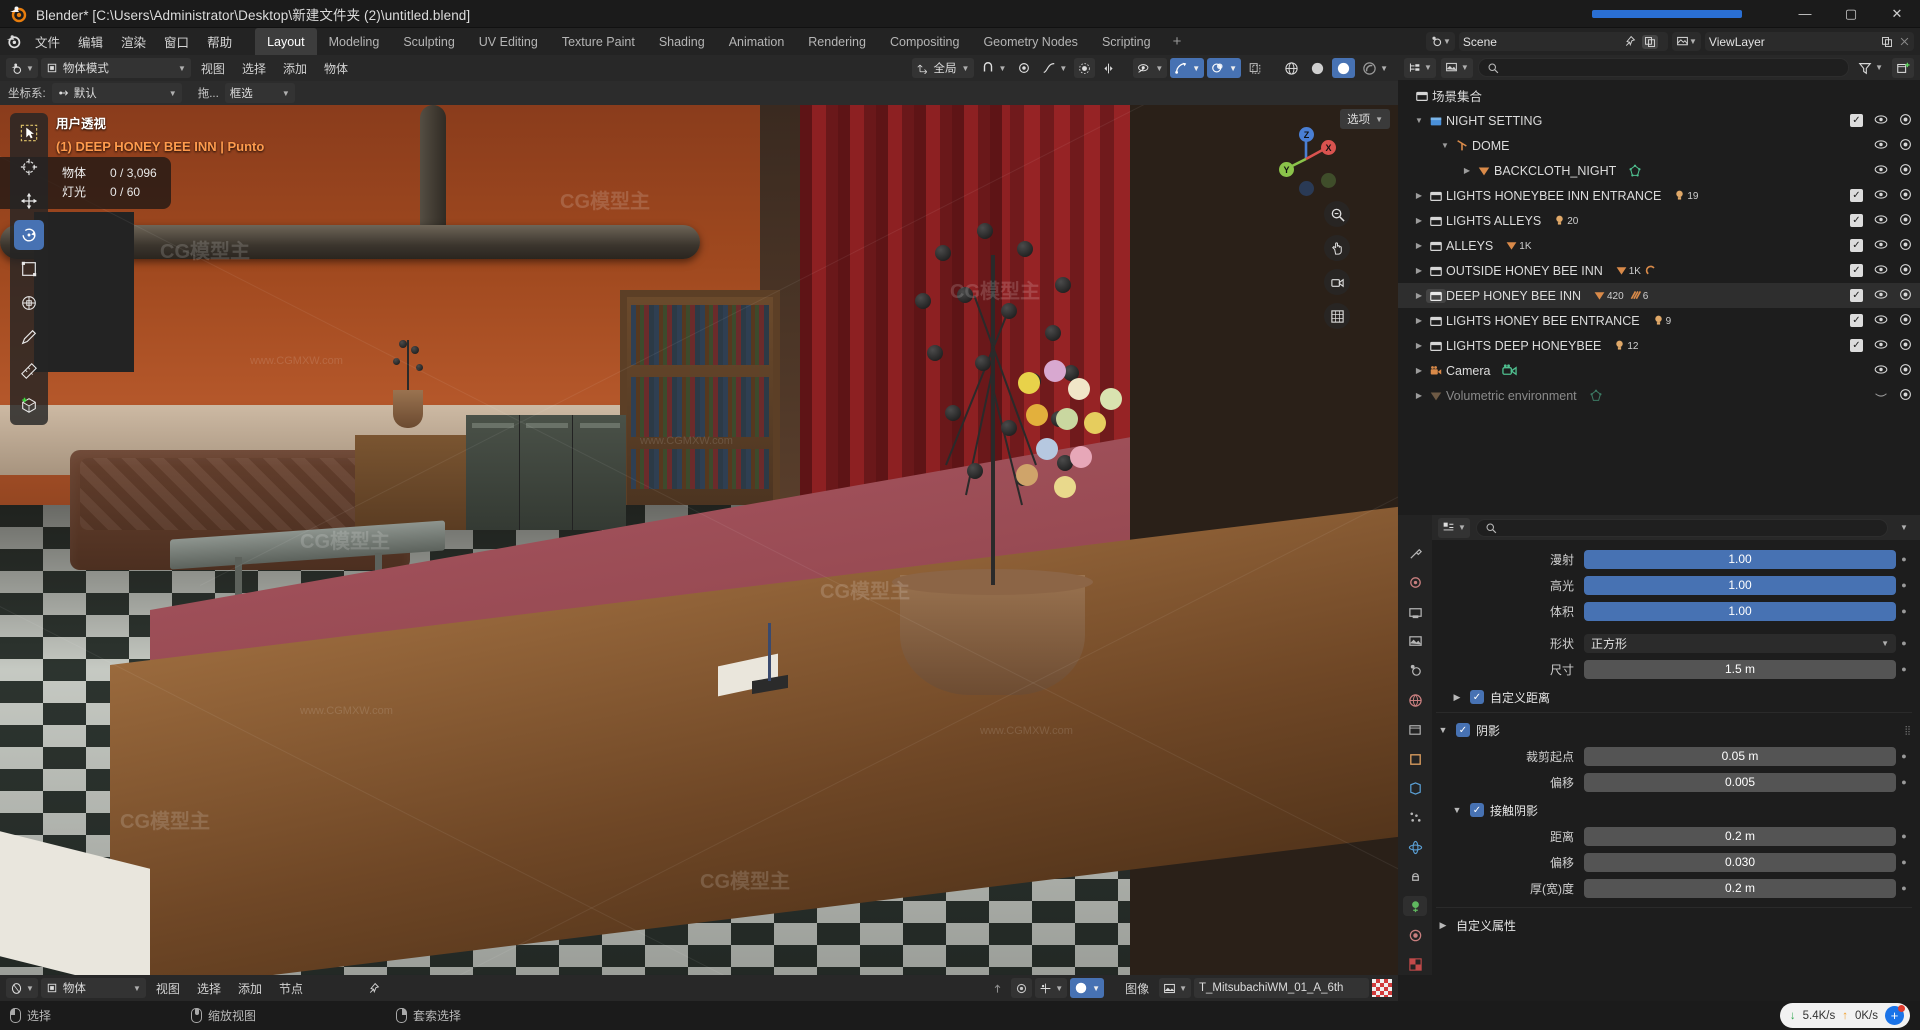  What do you see at coordinates (1187, 68) in the screenshot?
I see `gizmo-toggle-icon: ▼` at bounding box center [1187, 68].